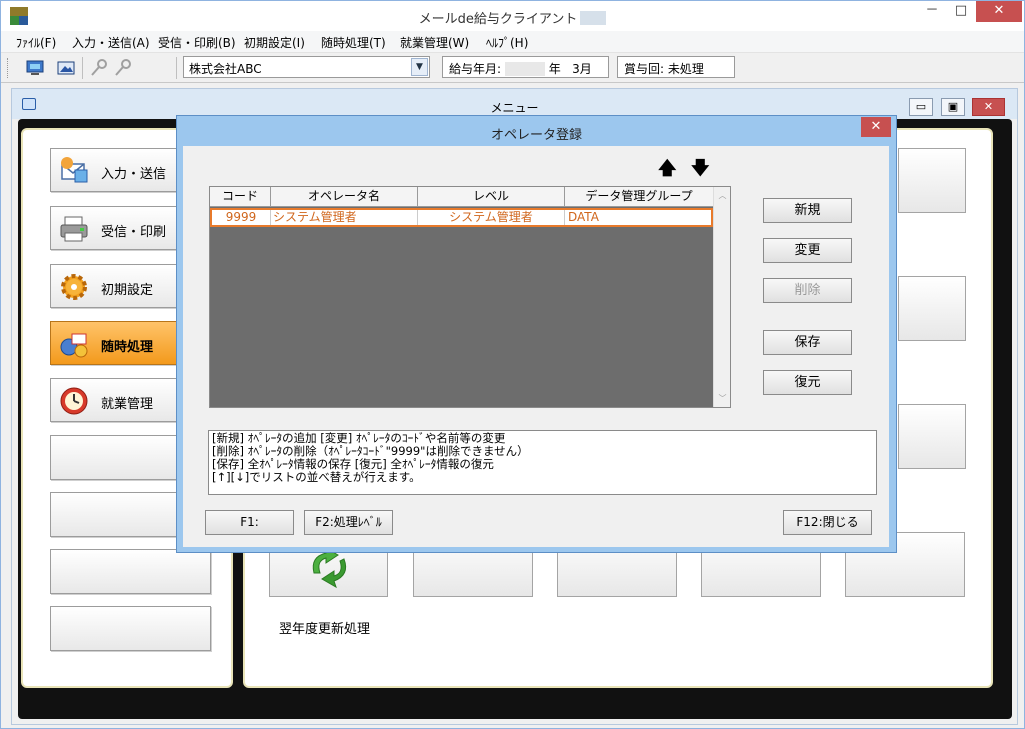  What do you see at coordinates (36, 42) in the screenshot?
I see `menu-file: ﾌｧｲﾙ(F)` at bounding box center [36, 42].